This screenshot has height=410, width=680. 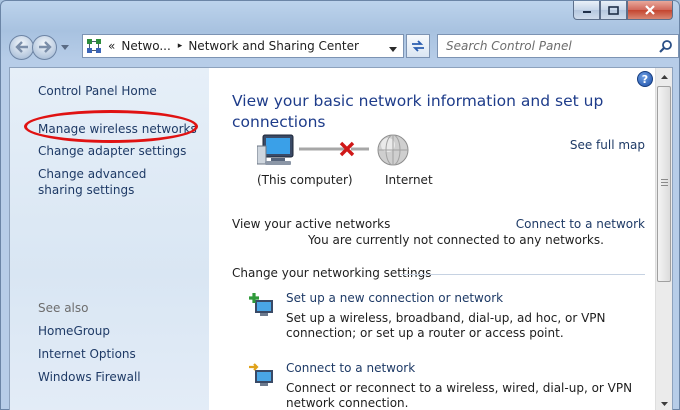 What do you see at coordinates (87, 354) in the screenshot?
I see `internet-options-link: Internet Options` at bounding box center [87, 354].